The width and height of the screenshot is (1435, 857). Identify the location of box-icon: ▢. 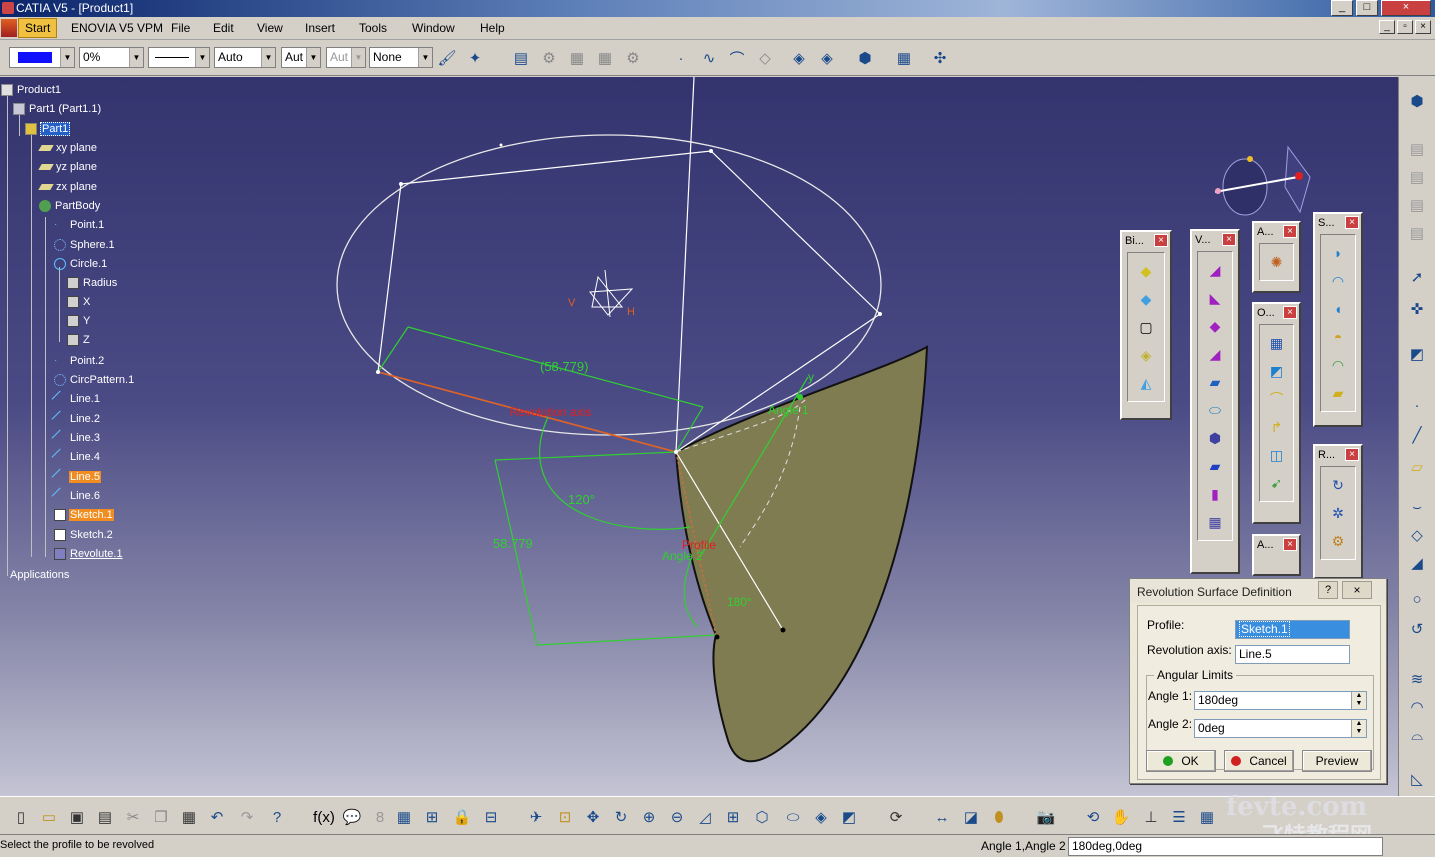
(1146, 327).